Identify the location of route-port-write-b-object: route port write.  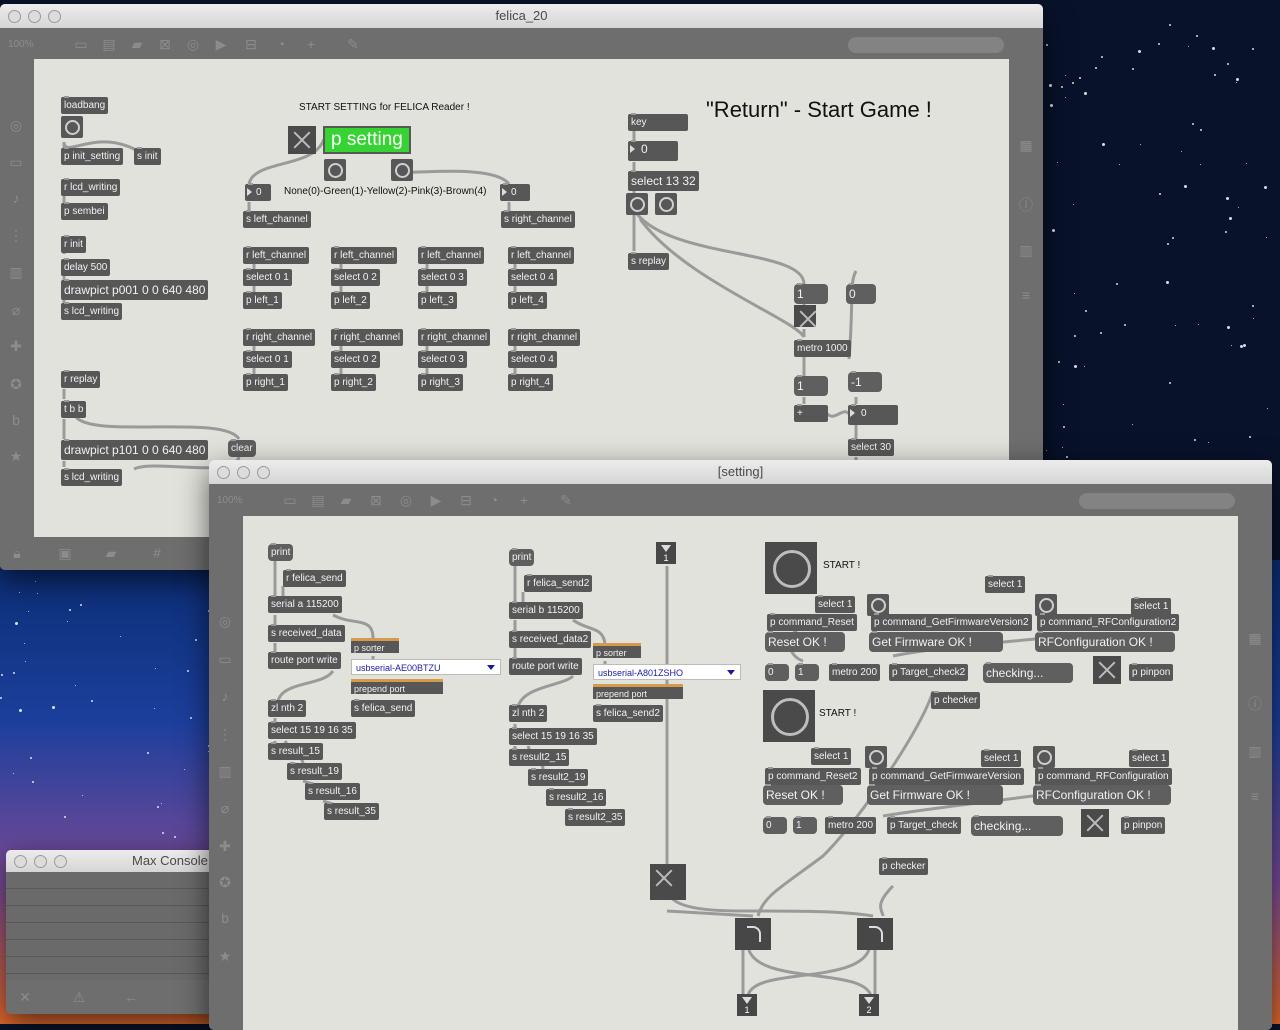
(545, 666).